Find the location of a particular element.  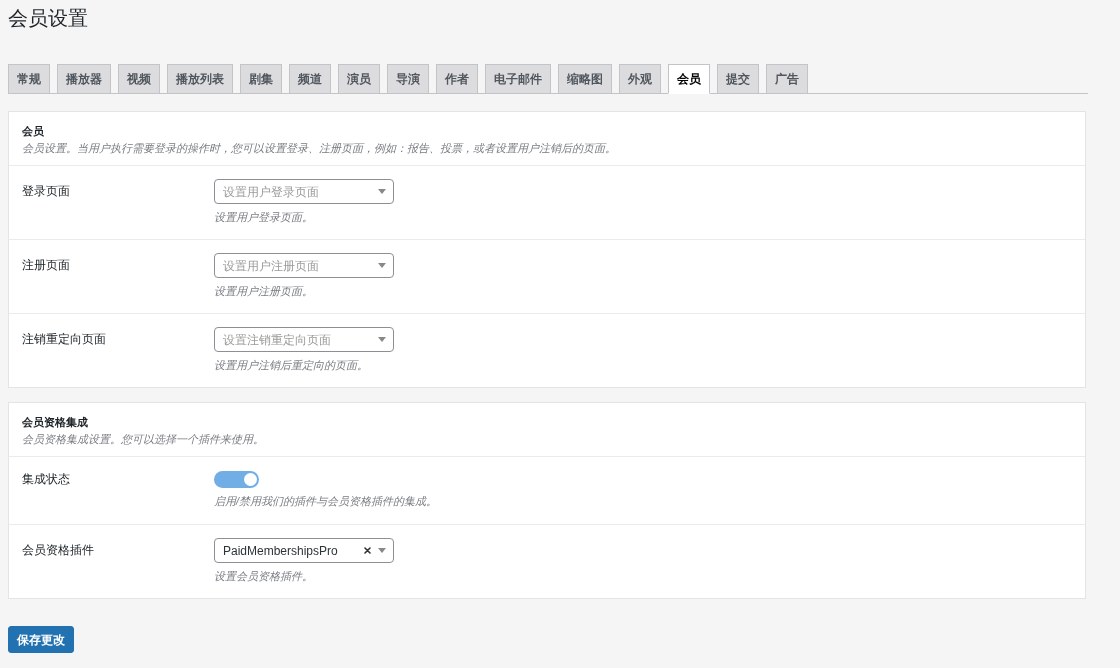

field-label: 登录页面 is located at coordinates (46, 191).